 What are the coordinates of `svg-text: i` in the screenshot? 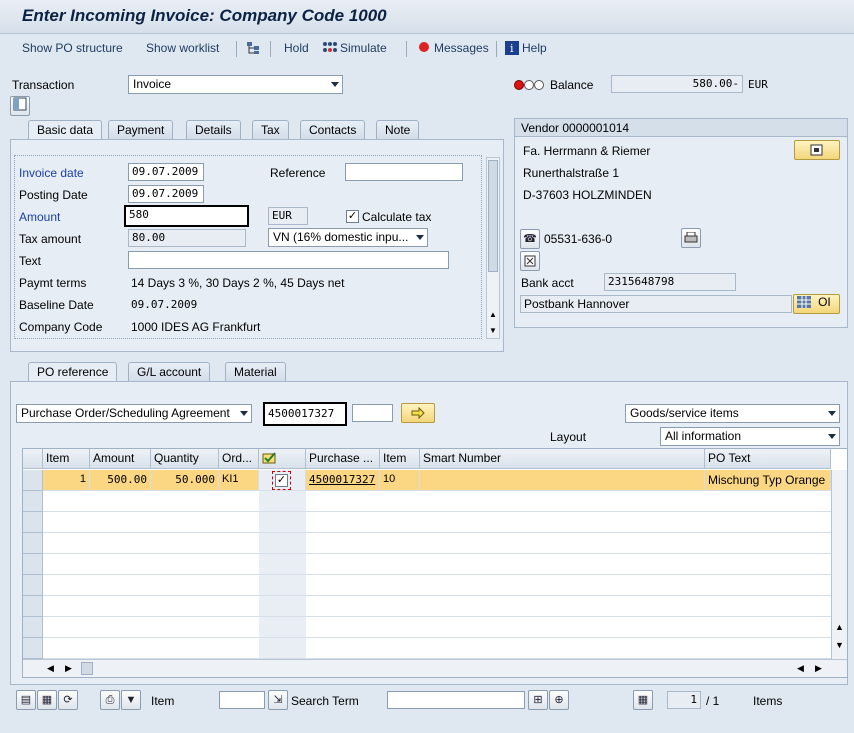 It's located at (512, 48).